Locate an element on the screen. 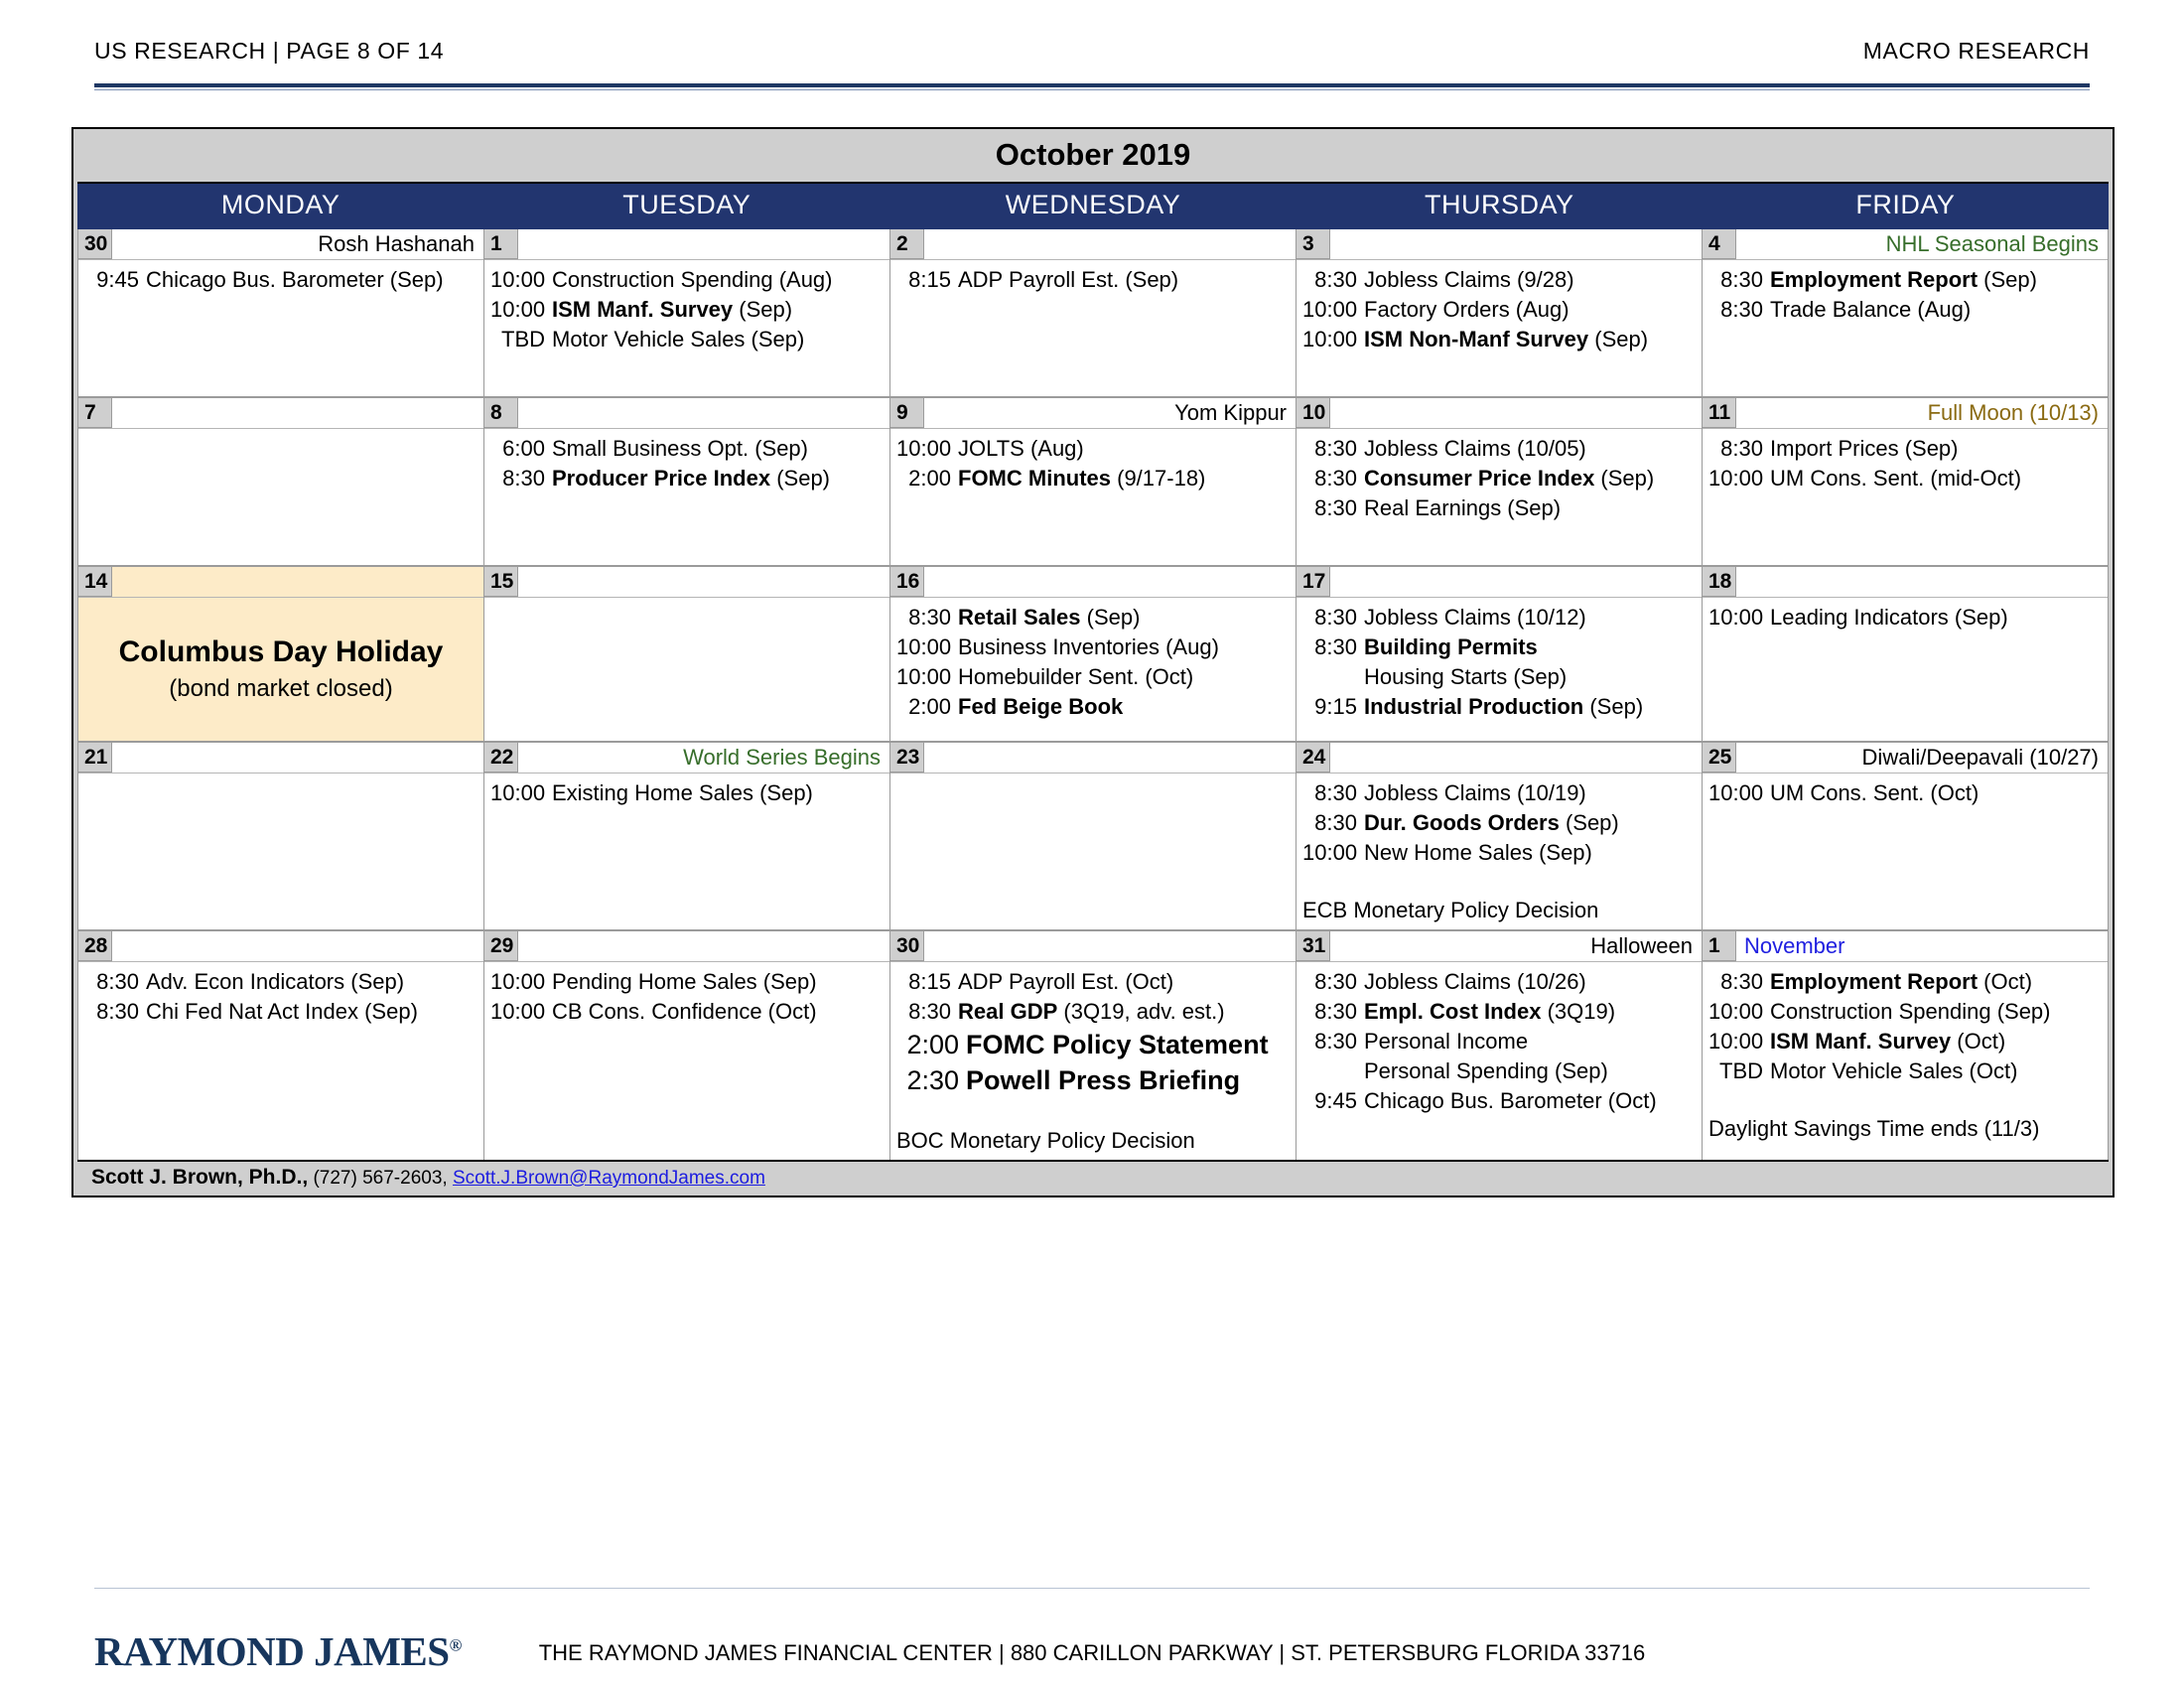 The width and height of the screenshot is (2184, 1688). day-number: 14 is located at coordinates (95, 582).